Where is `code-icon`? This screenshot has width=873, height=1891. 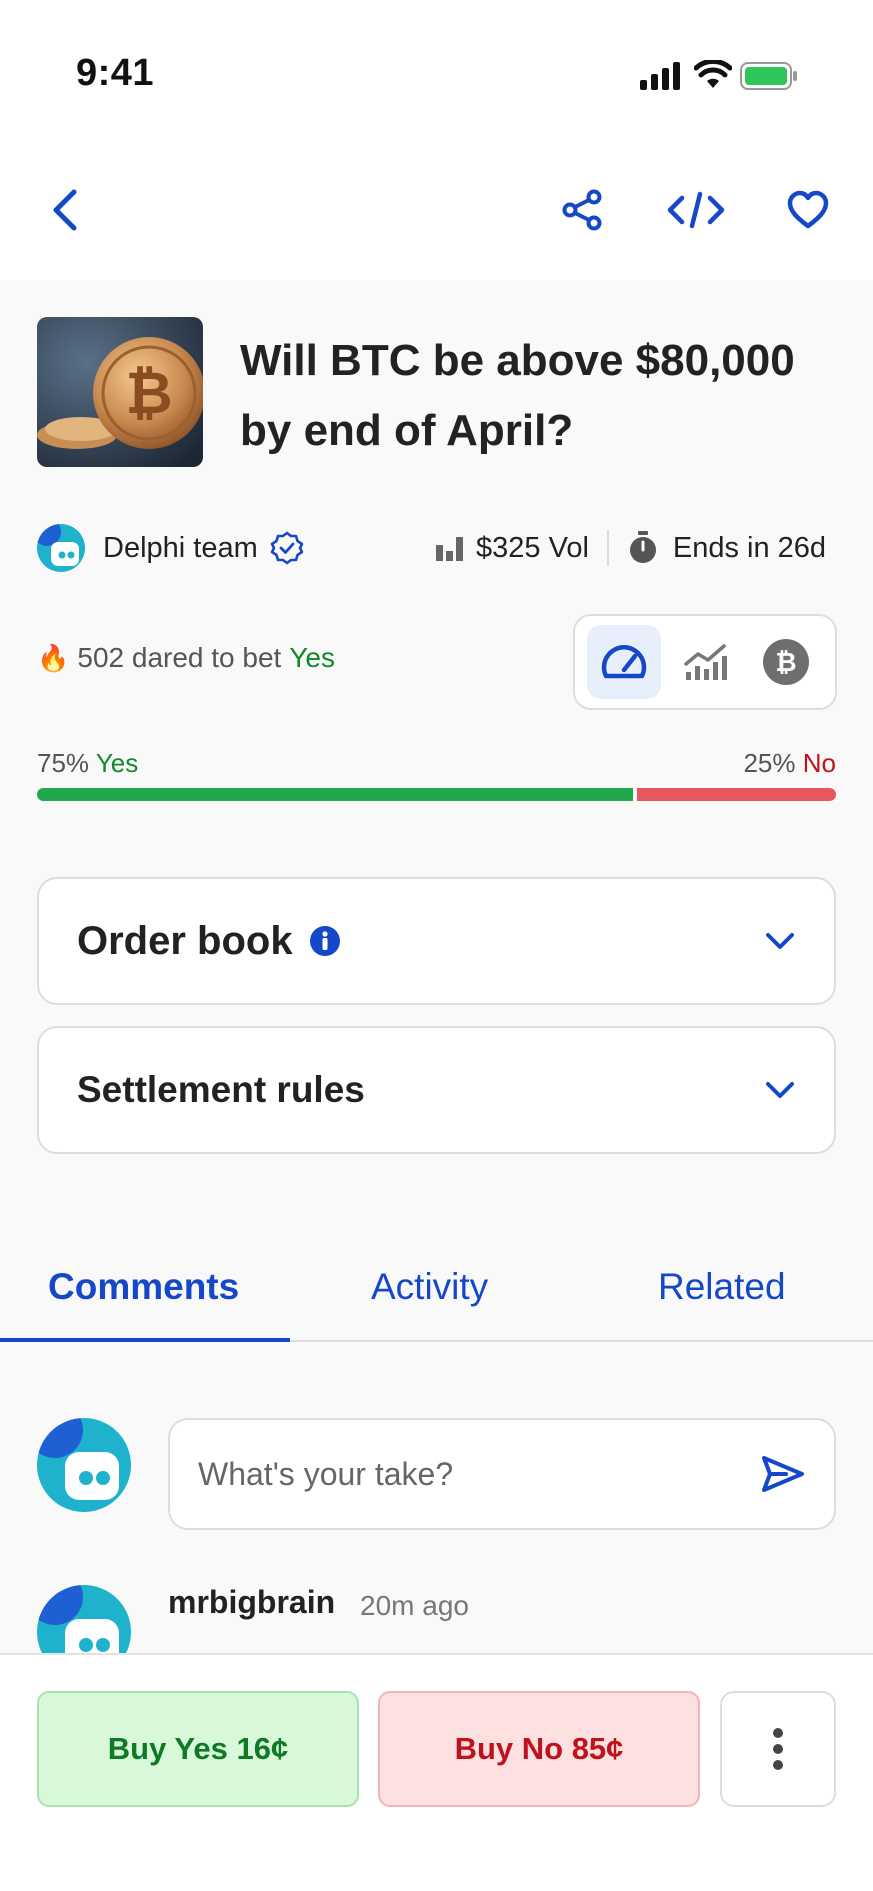
code-icon is located at coordinates (696, 210).